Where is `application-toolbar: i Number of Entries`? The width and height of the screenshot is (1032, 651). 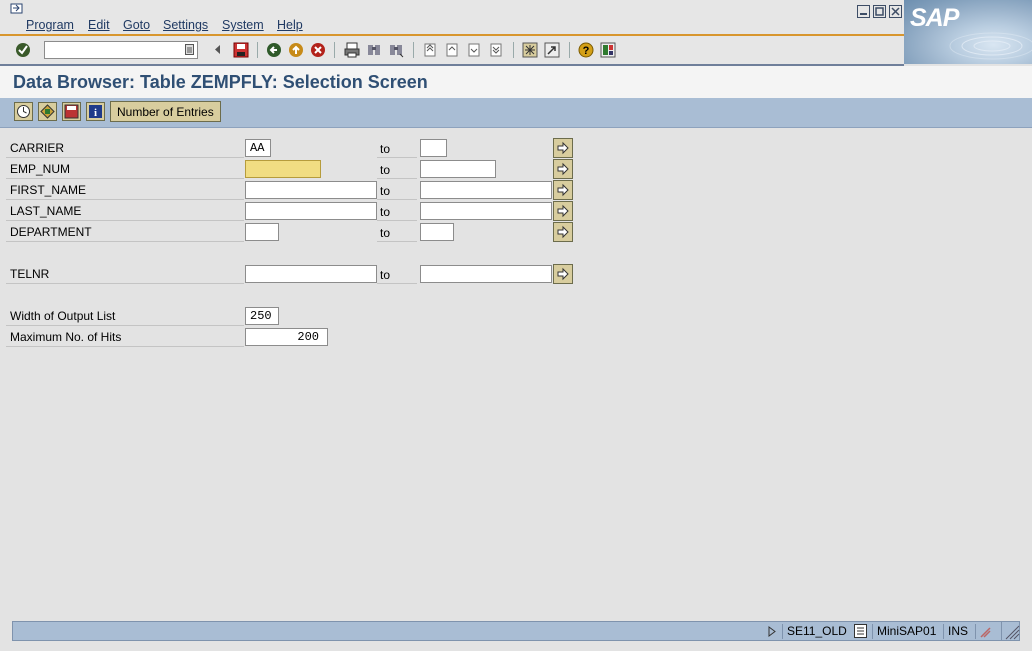
application-toolbar: i Number of Entries is located at coordinates (516, 113).